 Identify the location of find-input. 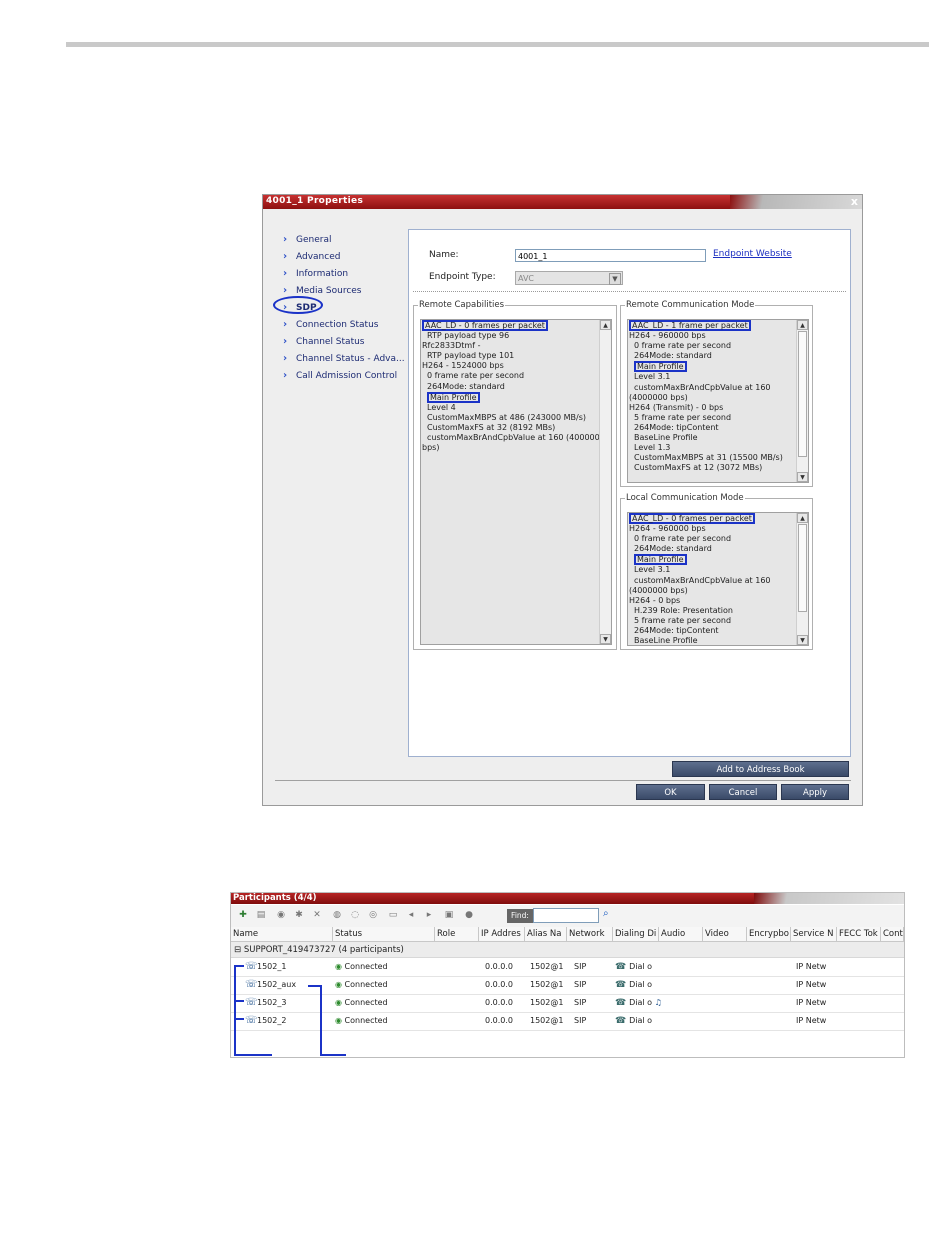
(566, 915).